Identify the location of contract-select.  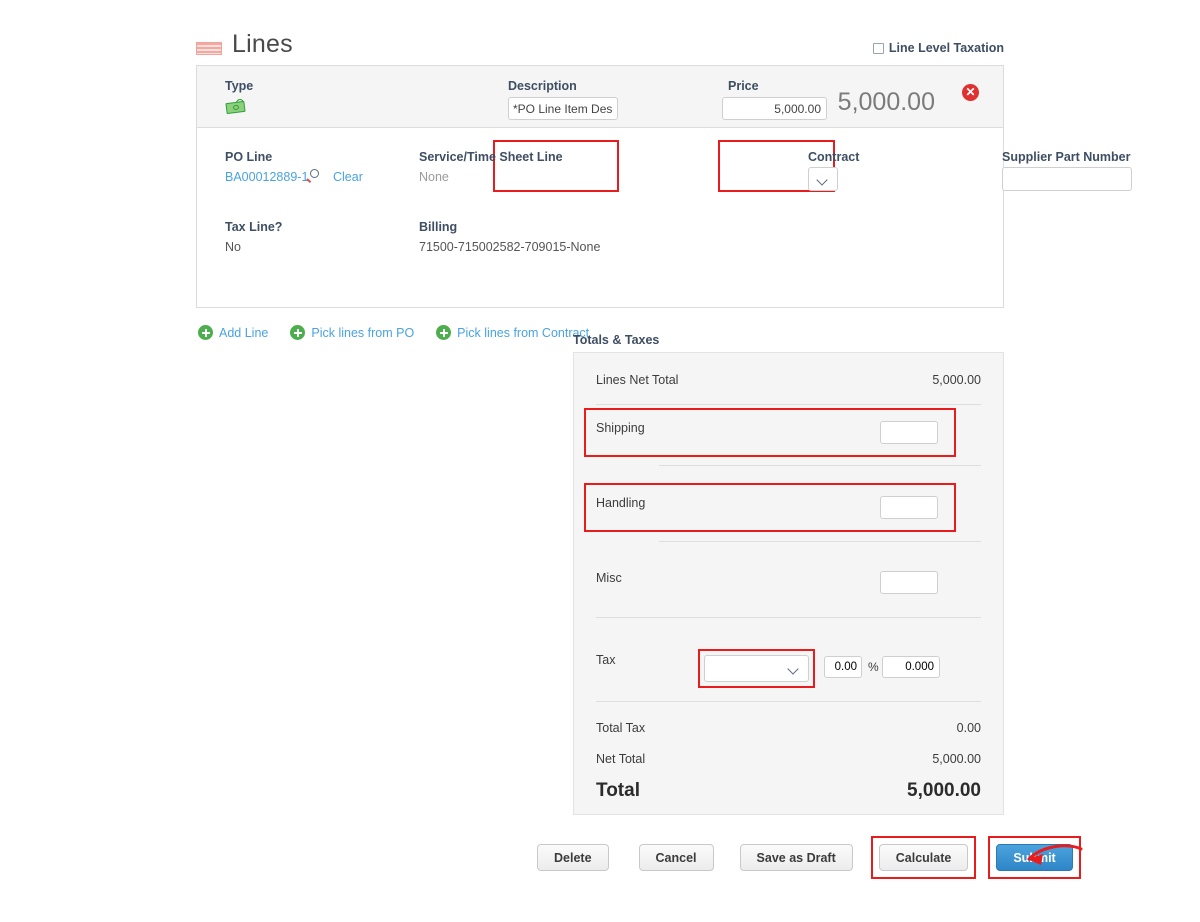
(823, 179).